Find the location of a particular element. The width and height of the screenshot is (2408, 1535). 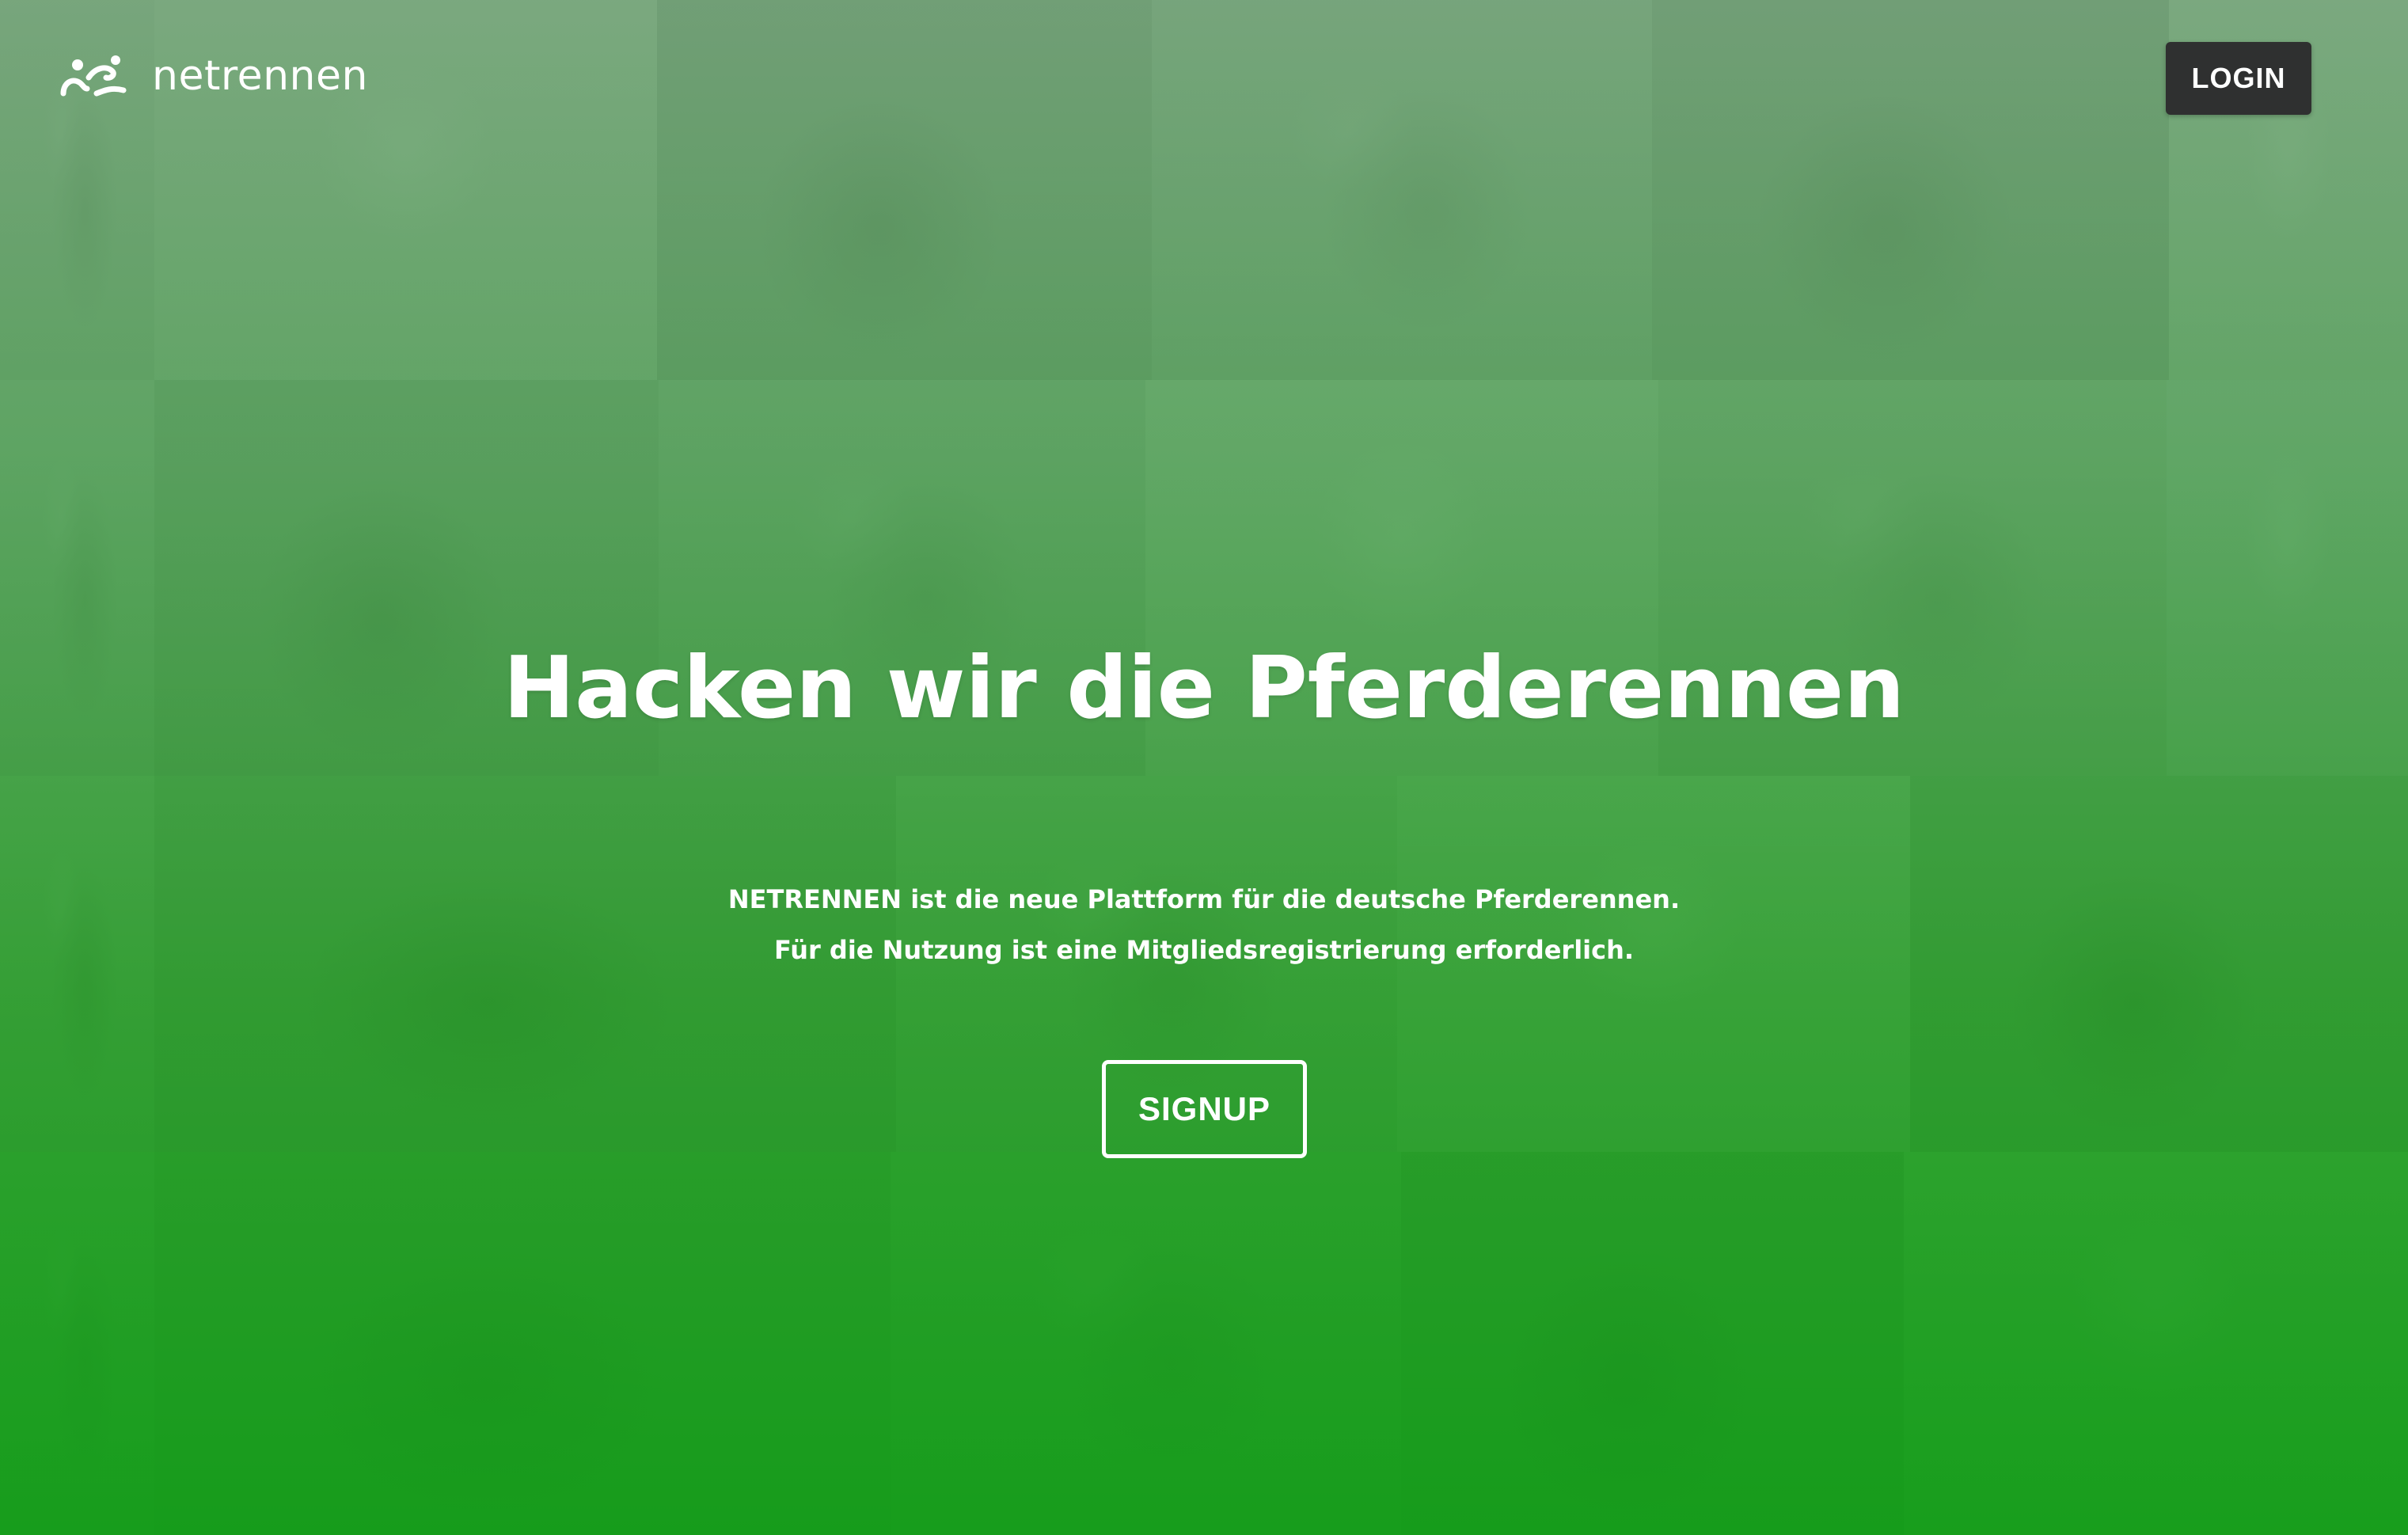

login-button: LOGIN is located at coordinates (2238, 78).